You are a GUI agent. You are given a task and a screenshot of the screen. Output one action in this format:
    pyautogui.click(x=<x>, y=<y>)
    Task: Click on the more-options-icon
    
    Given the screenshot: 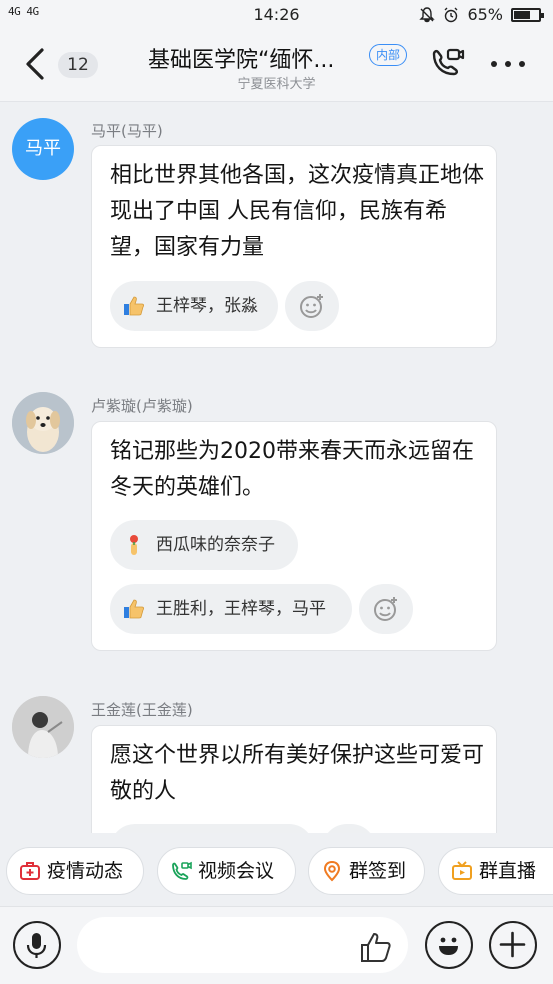 What is the action you would take?
    pyautogui.click(x=508, y=64)
    